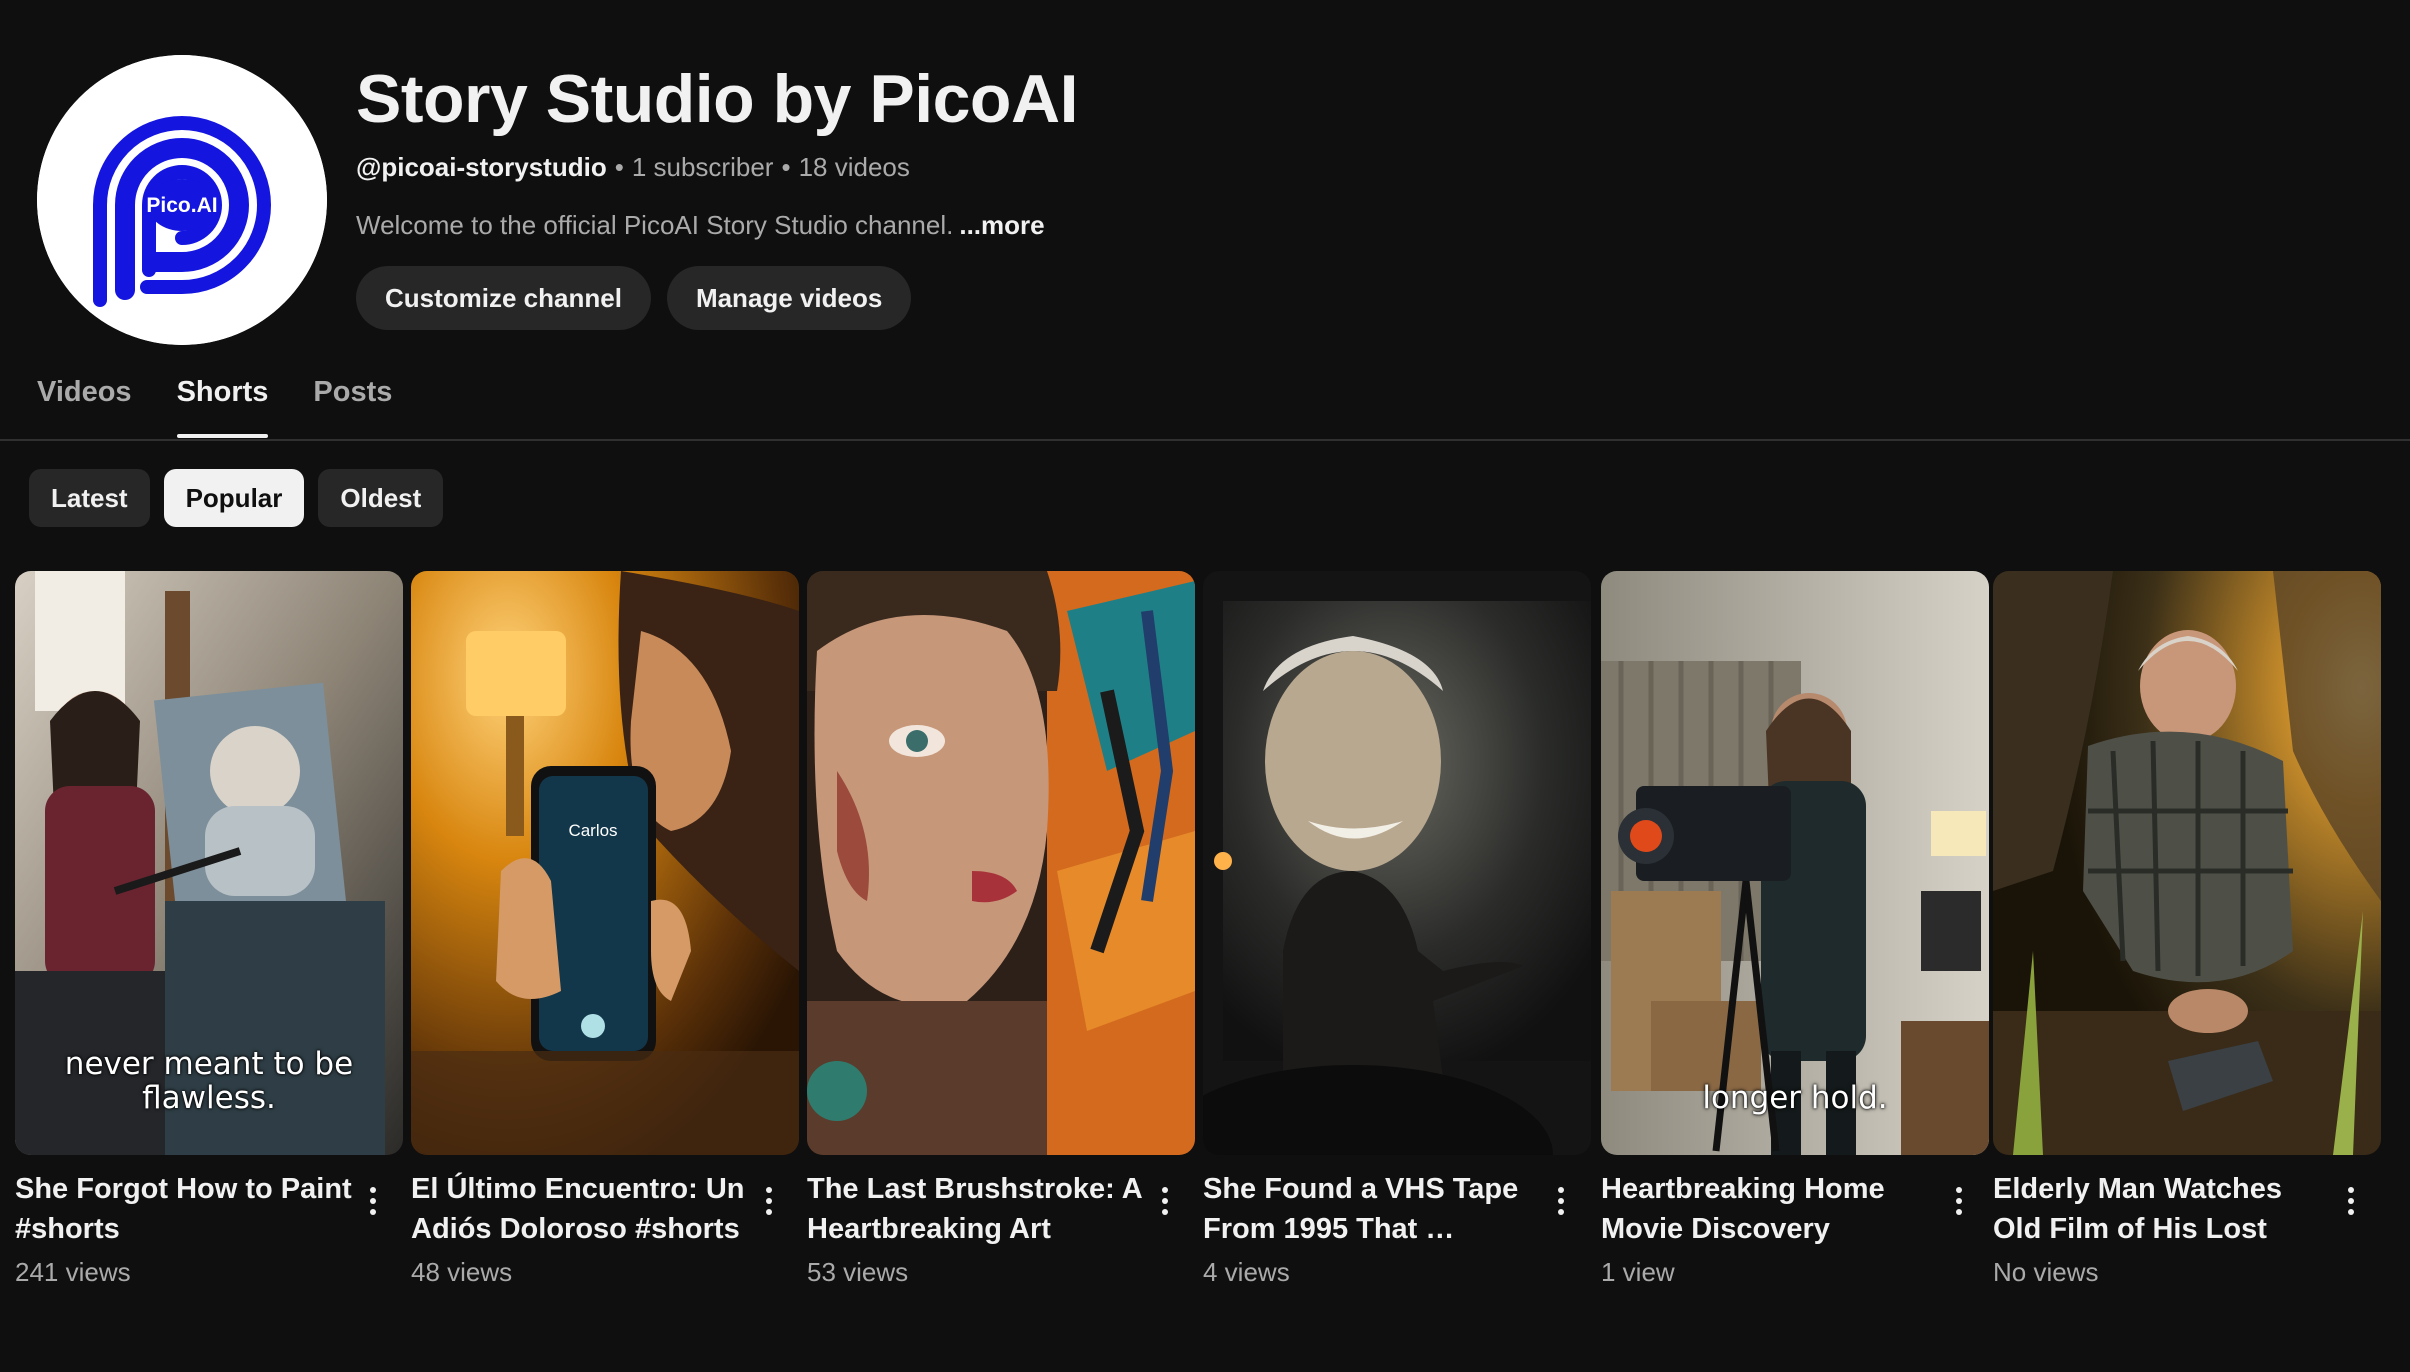 Image resolution: width=2410 pixels, height=1372 pixels. What do you see at coordinates (84, 400) in the screenshot?
I see `tab-videos: Videos` at bounding box center [84, 400].